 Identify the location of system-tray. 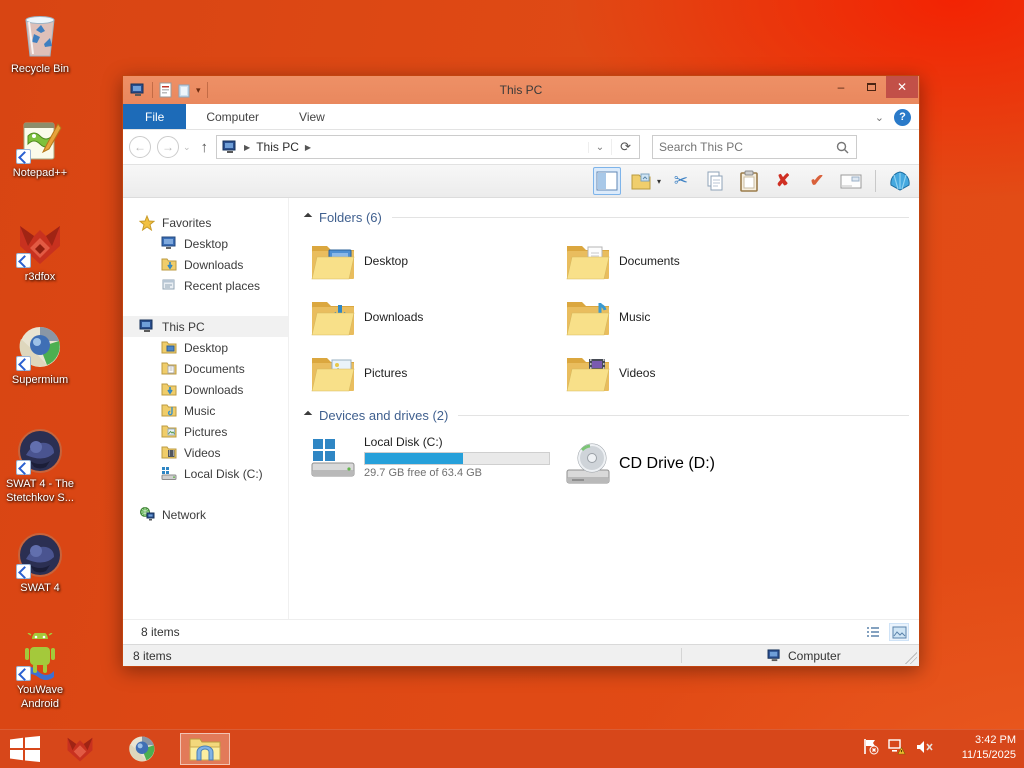
(898, 746).